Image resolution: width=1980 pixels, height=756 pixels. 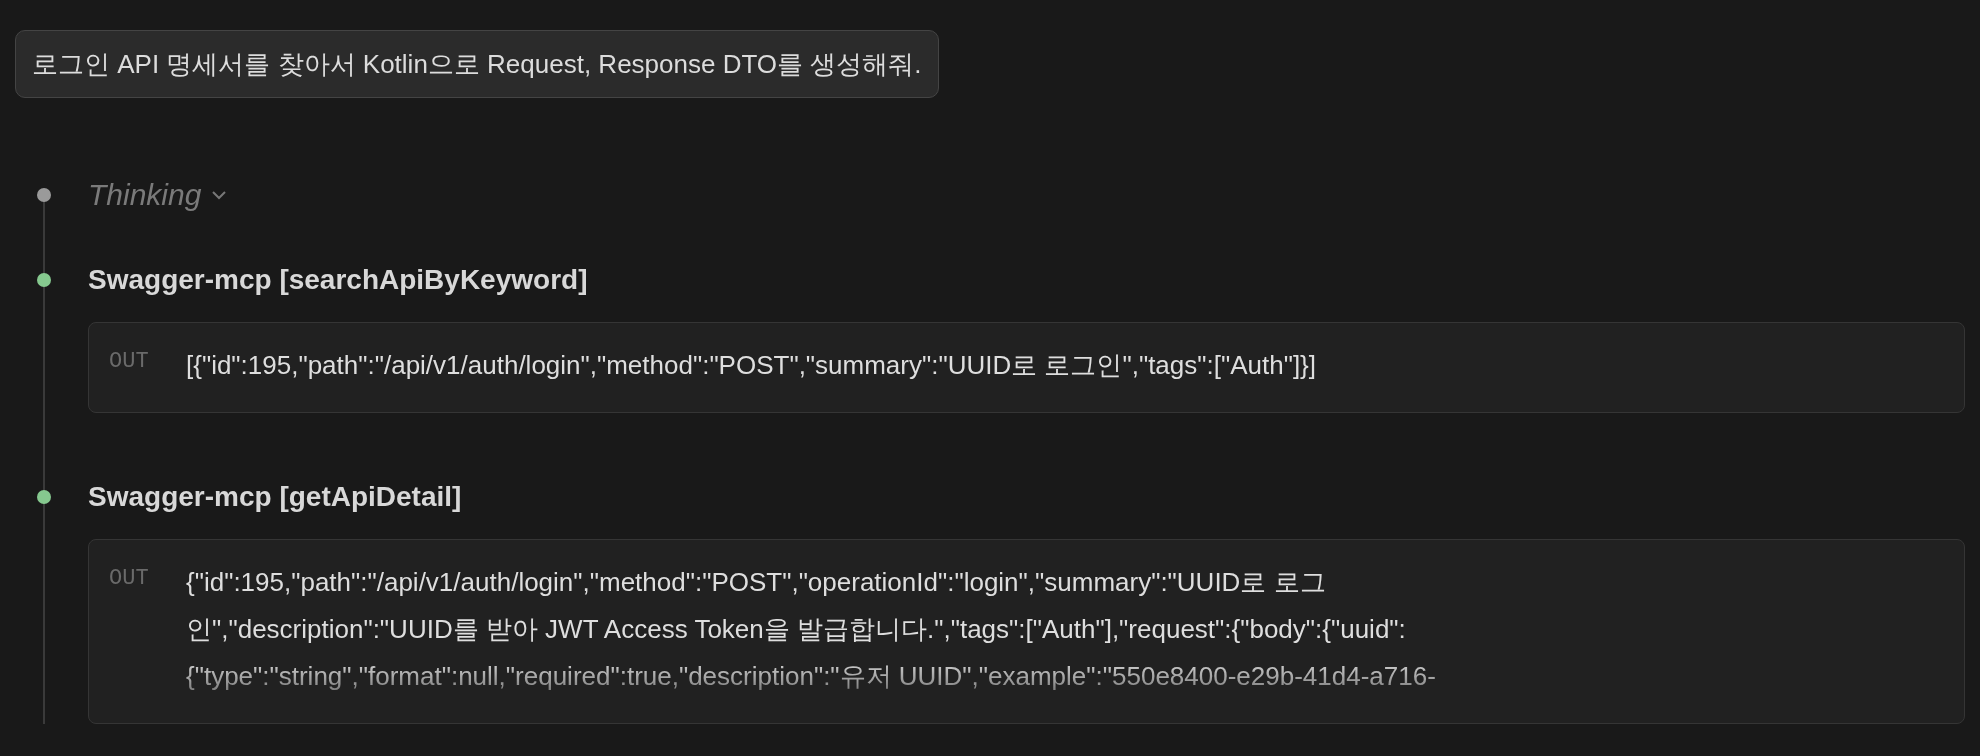 What do you see at coordinates (145, 195) in the screenshot?
I see `thinking-toggle: Thinking` at bounding box center [145, 195].